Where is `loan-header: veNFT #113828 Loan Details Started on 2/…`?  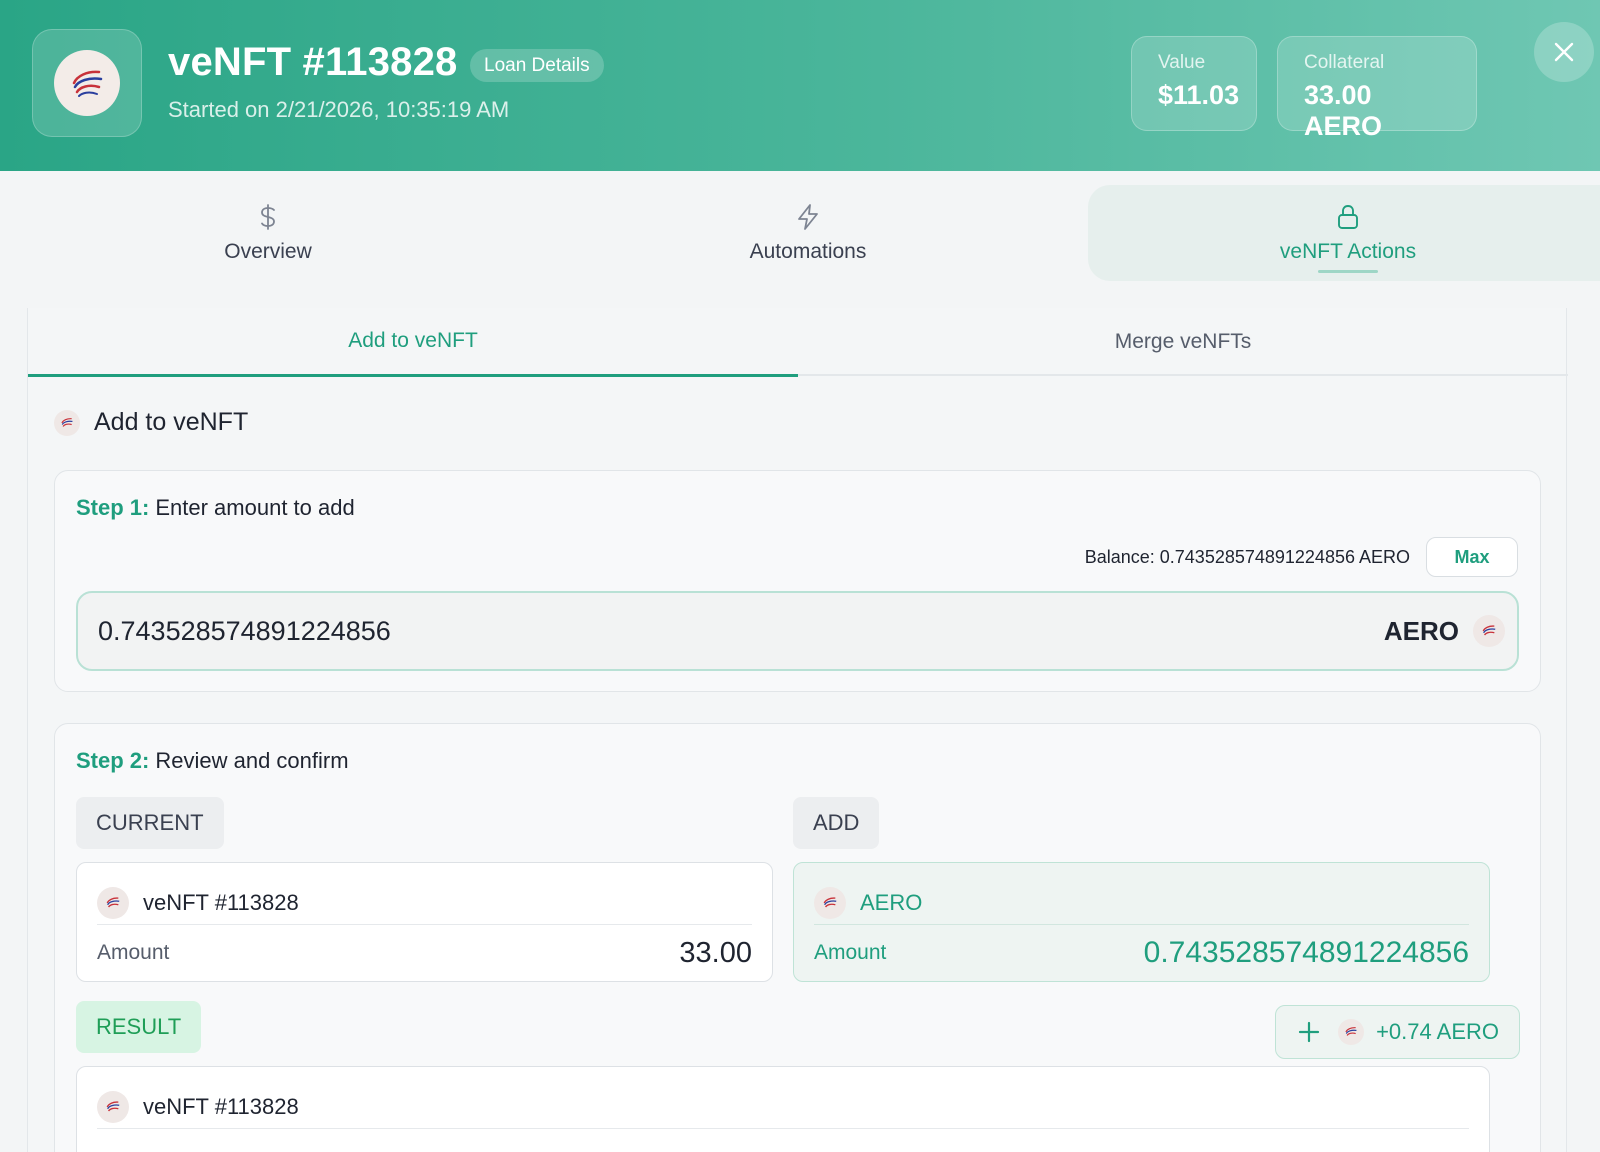
loan-header: veNFT #113828 Loan Details Started on 2/… is located at coordinates (800, 85).